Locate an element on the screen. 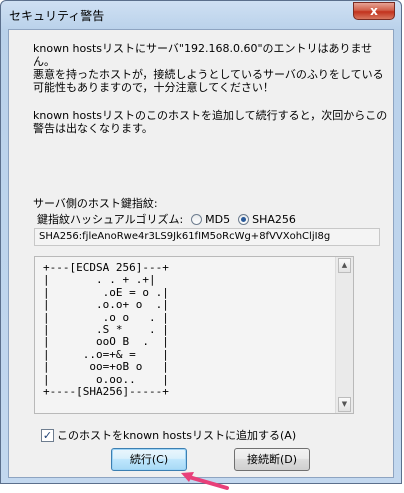 The height and width of the screenshot is (493, 404). randomart-scrollbar: ▲ ▼ is located at coordinates (344, 335).